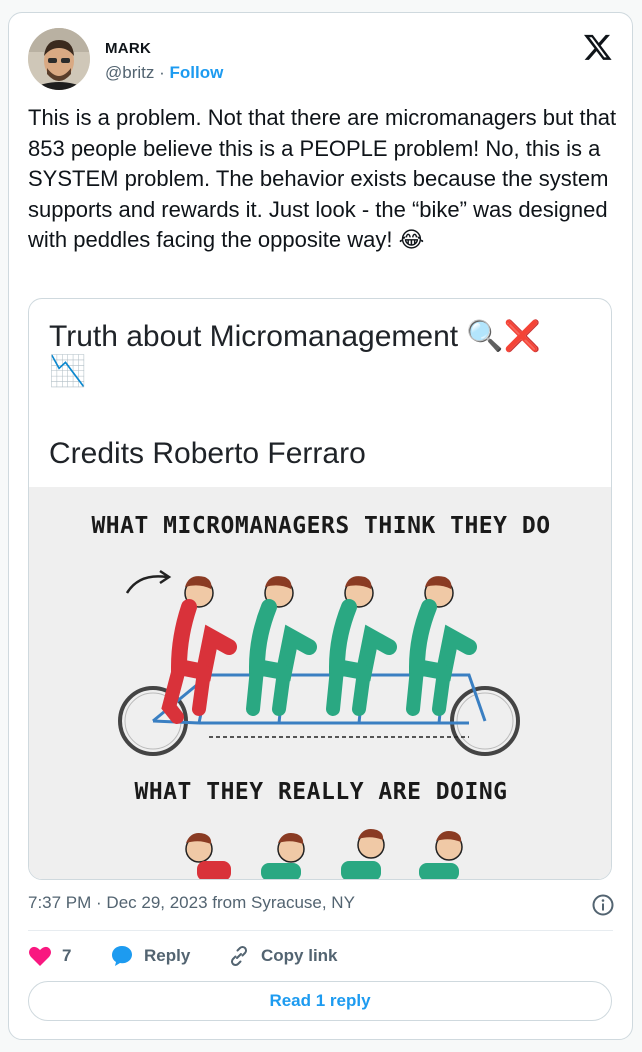 The width and height of the screenshot is (642, 1052). Describe the element at coordinates (295, 354) in the screenshot. I see `media-title: Truth about Micromanagement 🔍❌ 📉` at that location.